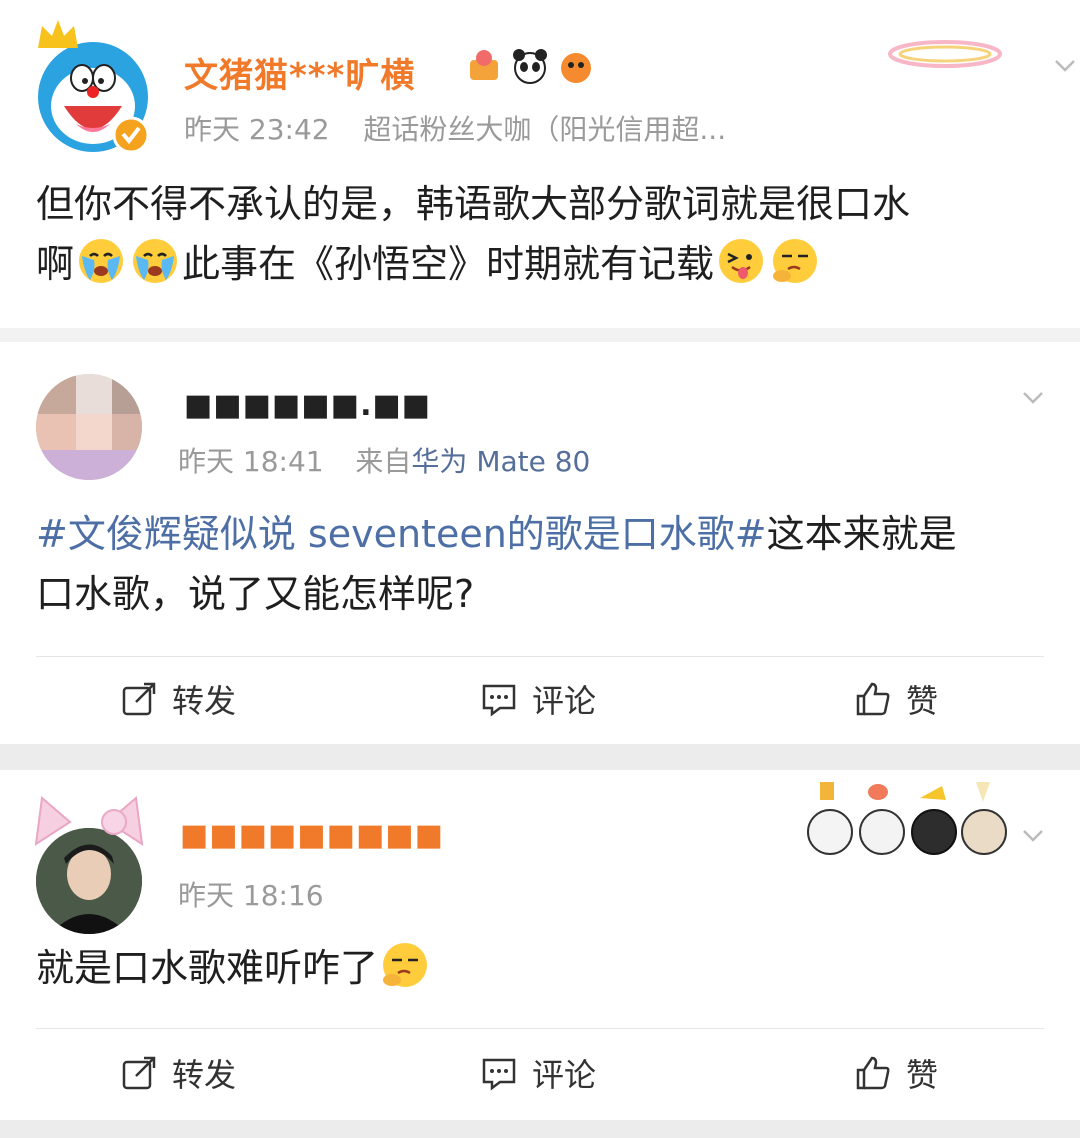 The width and height of the screenshot is (1080, 1138). What do you see at coordinates (257, 129) in the screenshot?
I see `post-time: 昨天 23:42` at bounding box center [257, 129].